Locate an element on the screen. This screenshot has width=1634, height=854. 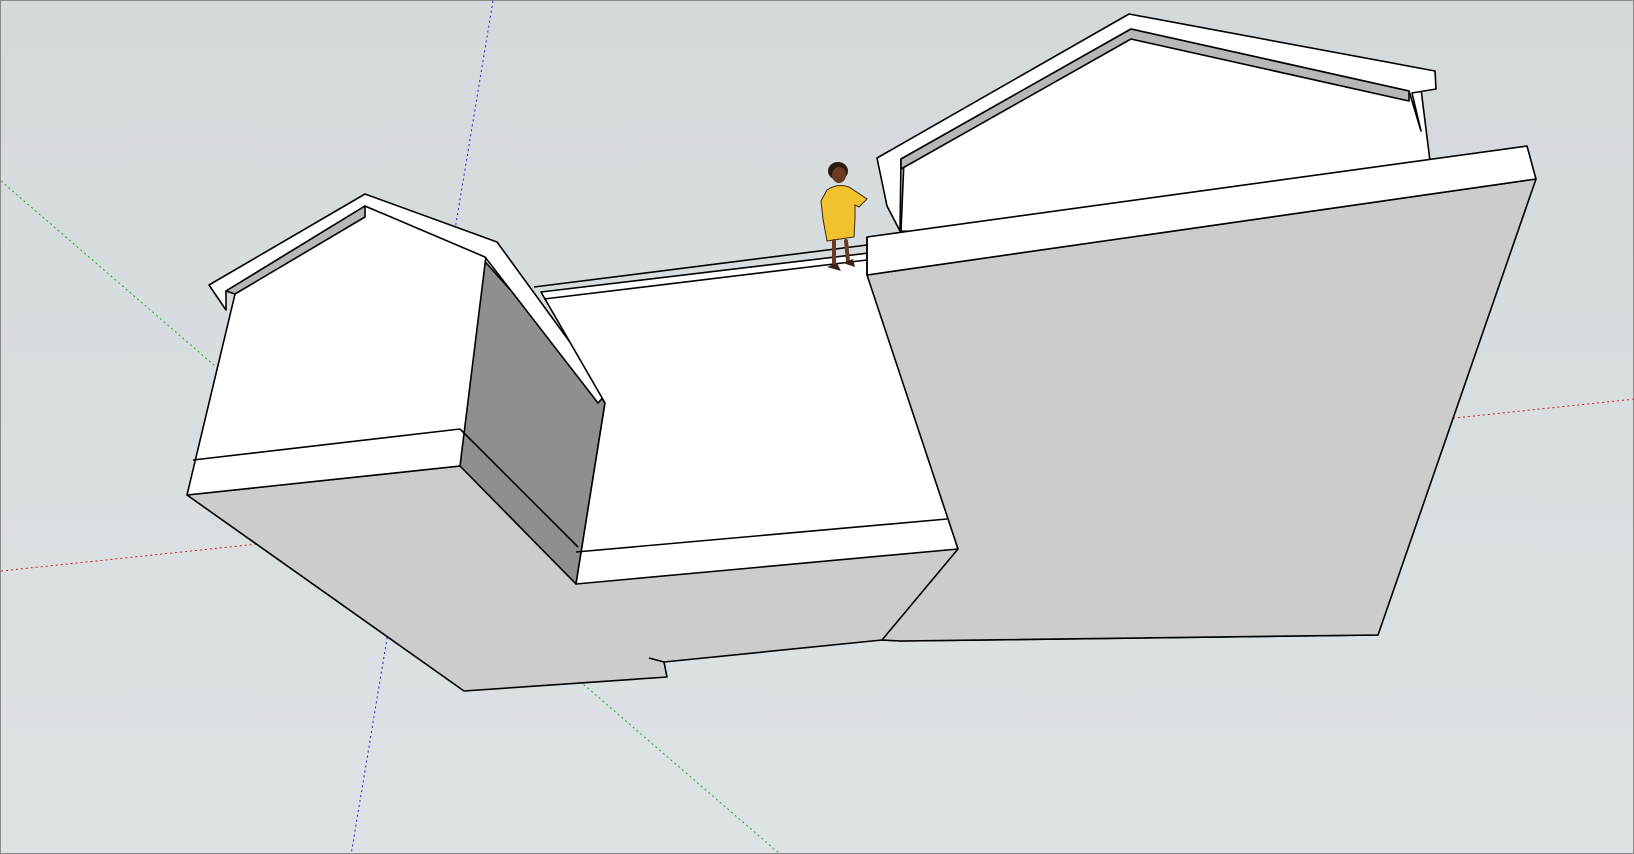
scale-figure-head is located at coordinates (839, 175).